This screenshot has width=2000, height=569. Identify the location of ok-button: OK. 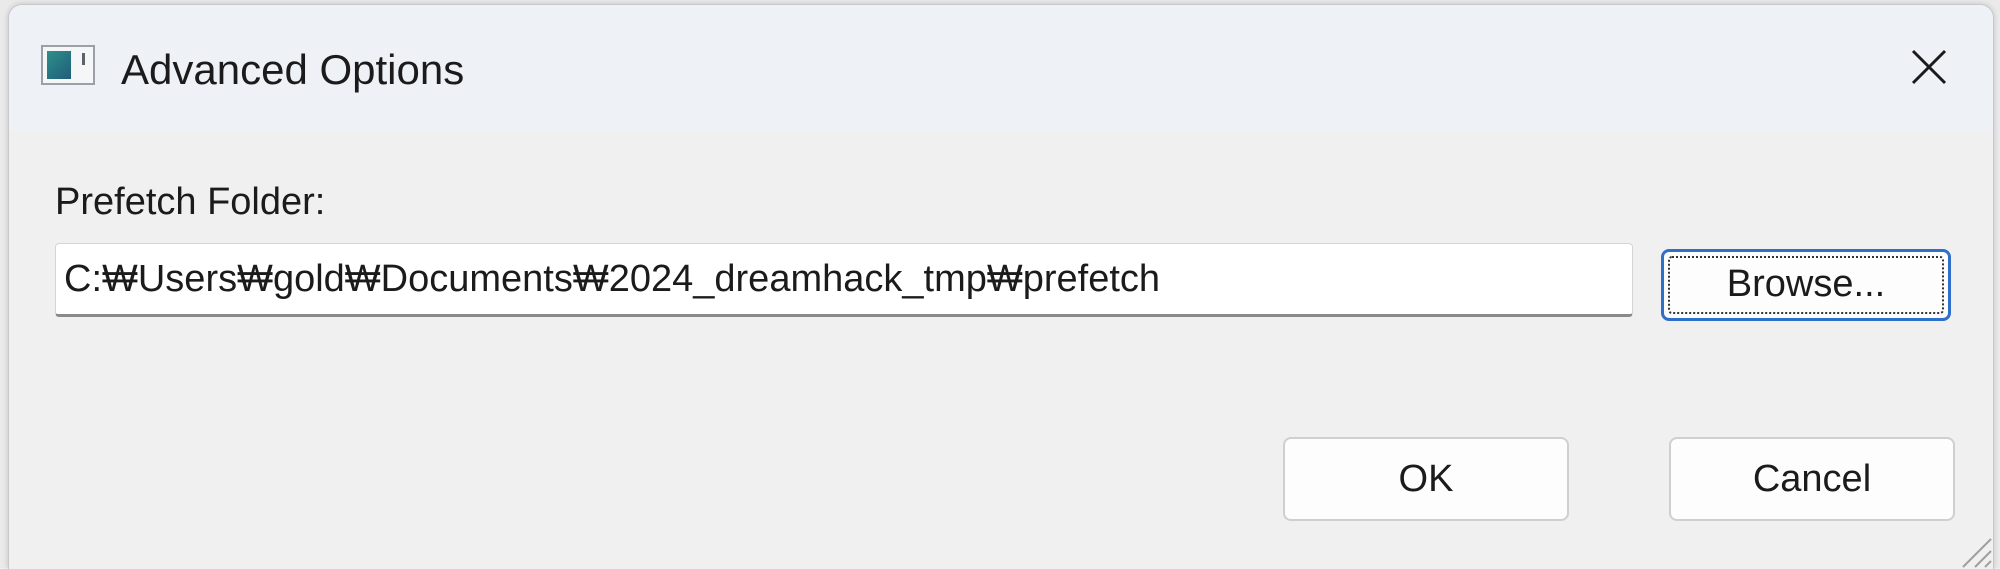
(1426, 479).